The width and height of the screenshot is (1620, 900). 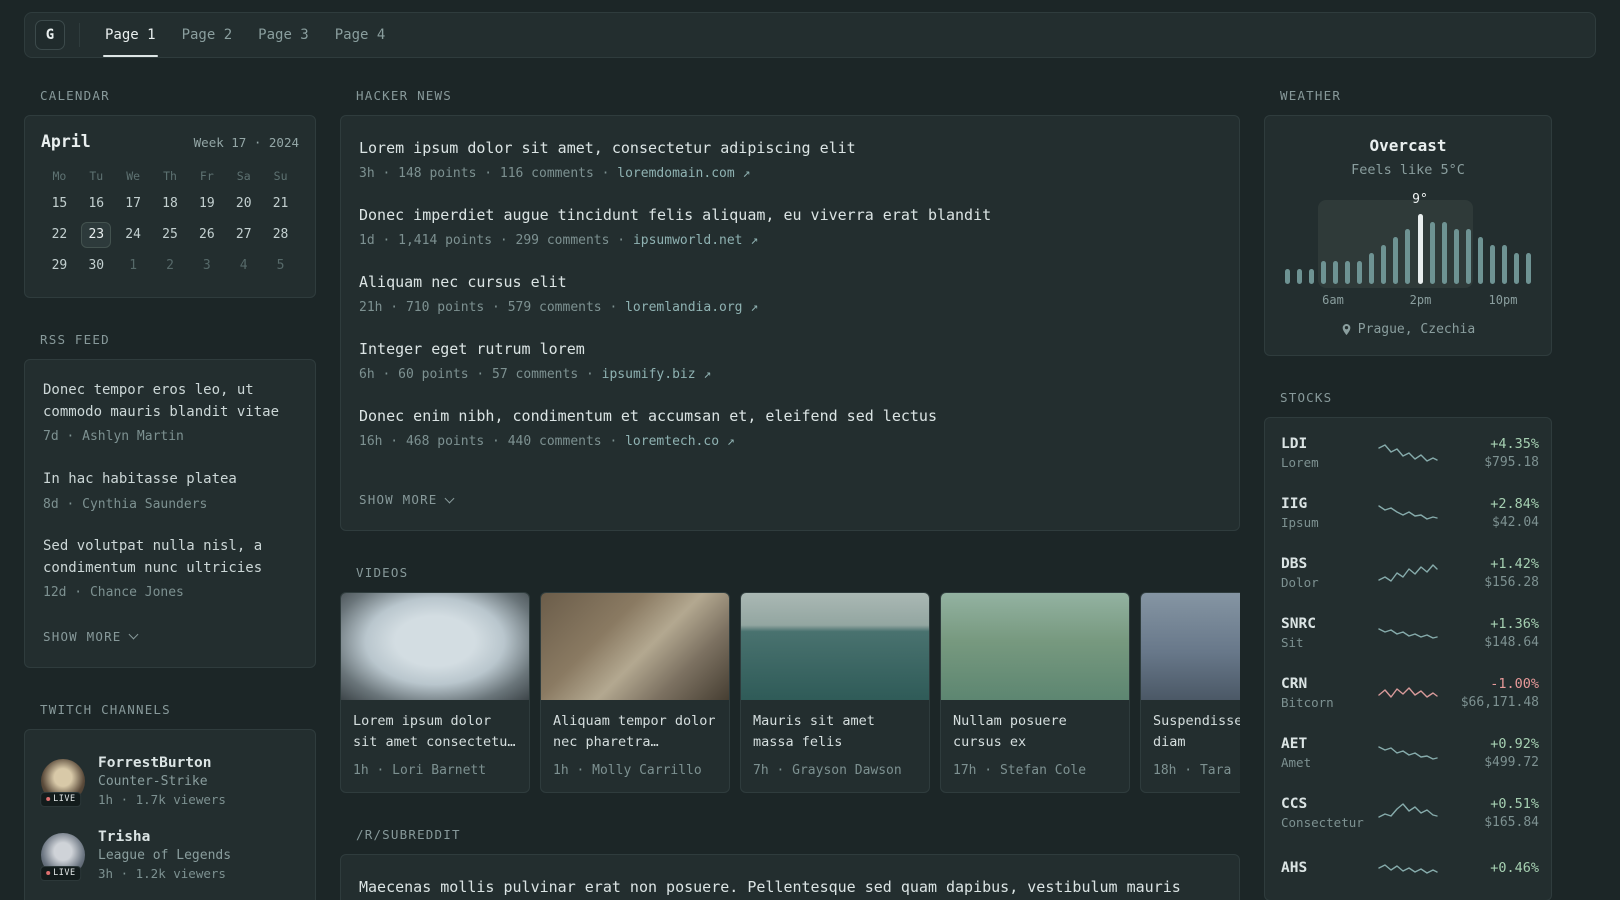 What do you see at coordinates (360, 35) in the screenshot?
I see `tab-page-4: Page 4` at bounding box center [360, 35].